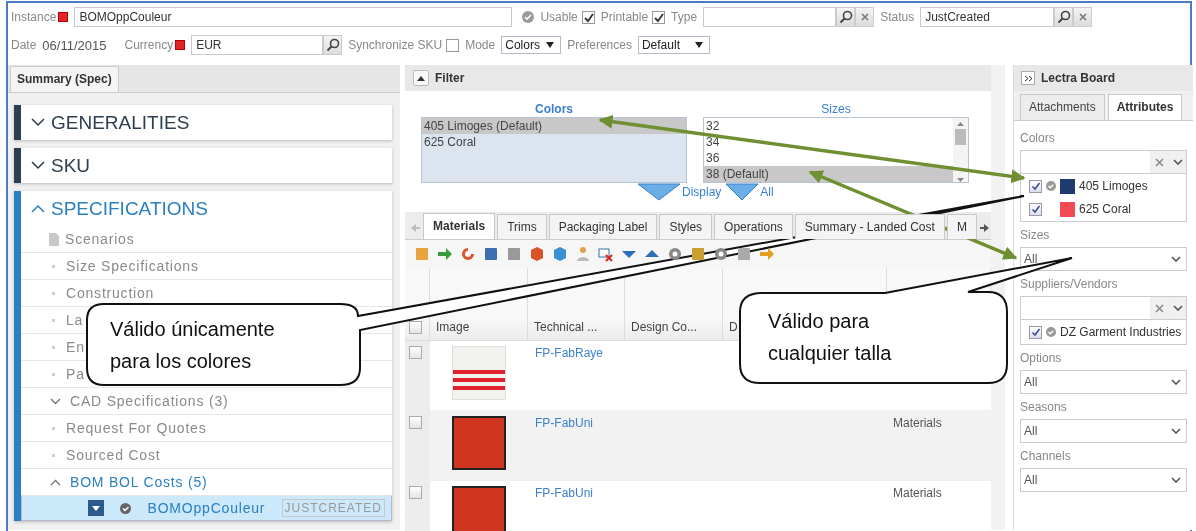 The height and width of the screenshot is (531, 1196). What do you see at coordinates (459, 226) in the screenshot?
I see `tab: Materials` at bounding box center [459, 226].